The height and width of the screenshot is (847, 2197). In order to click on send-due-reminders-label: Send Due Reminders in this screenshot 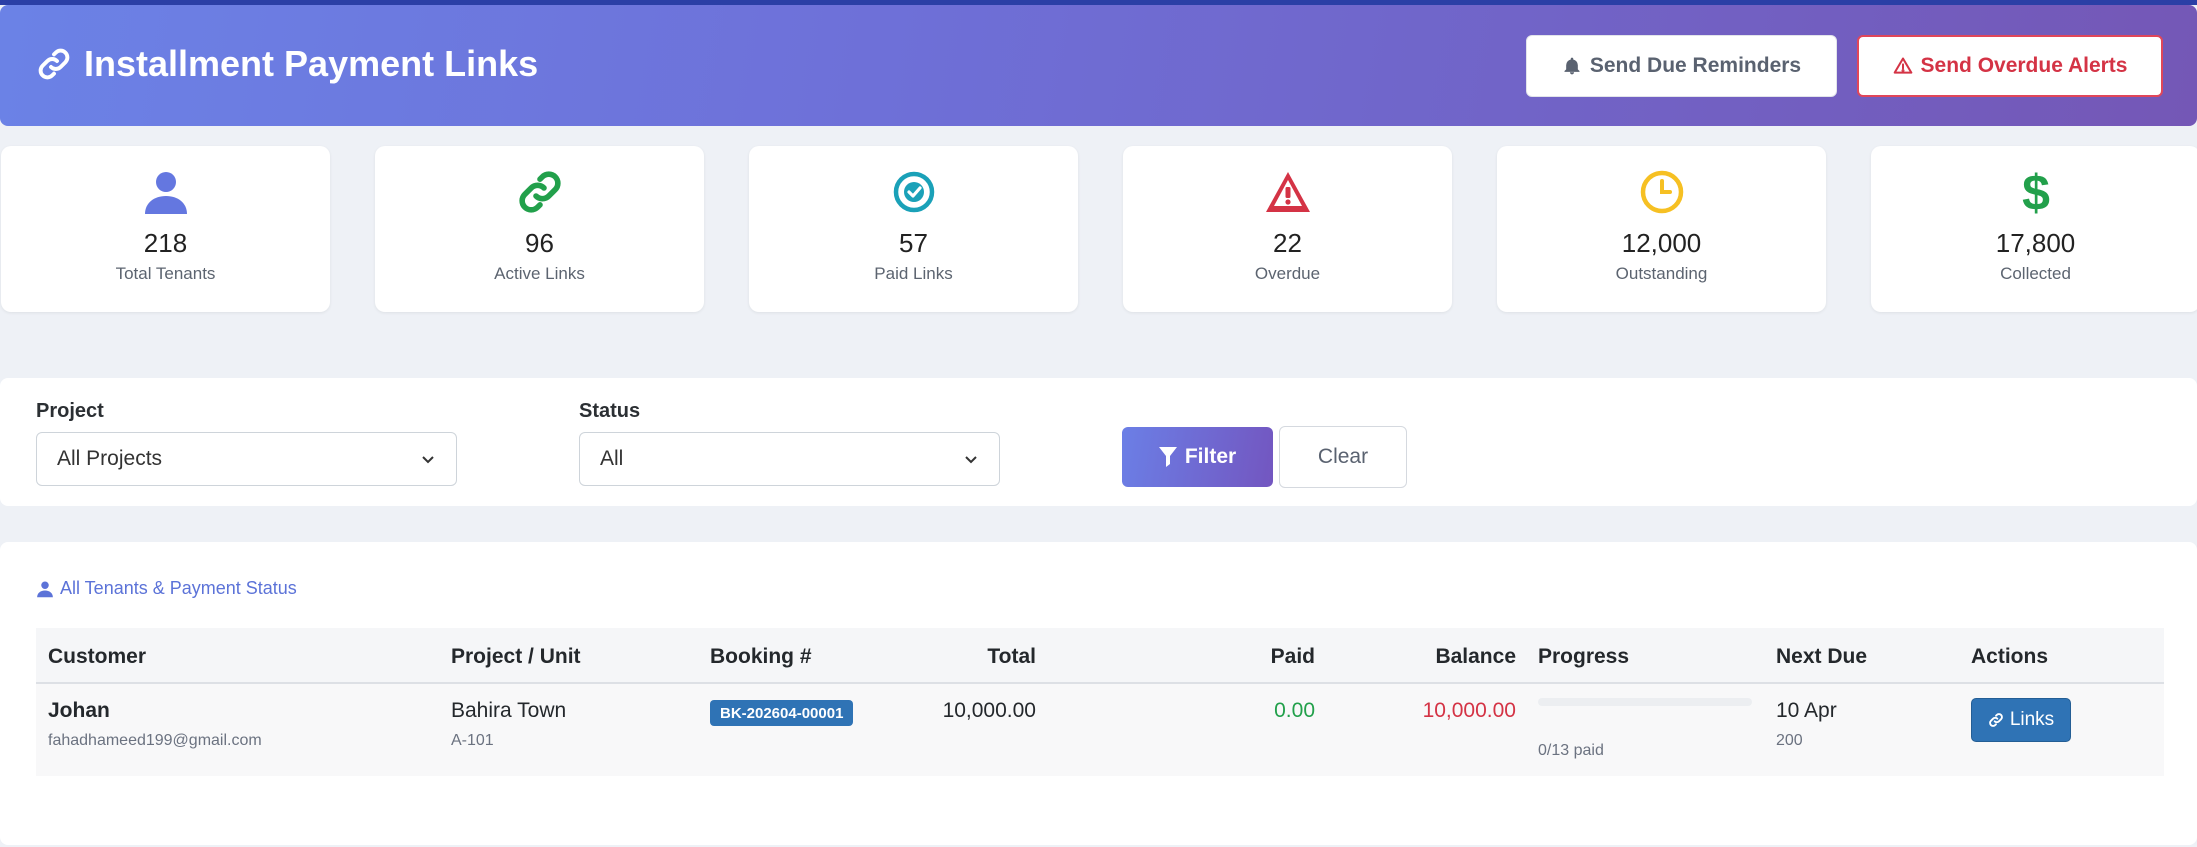, I will do `click(1695, 65)`.